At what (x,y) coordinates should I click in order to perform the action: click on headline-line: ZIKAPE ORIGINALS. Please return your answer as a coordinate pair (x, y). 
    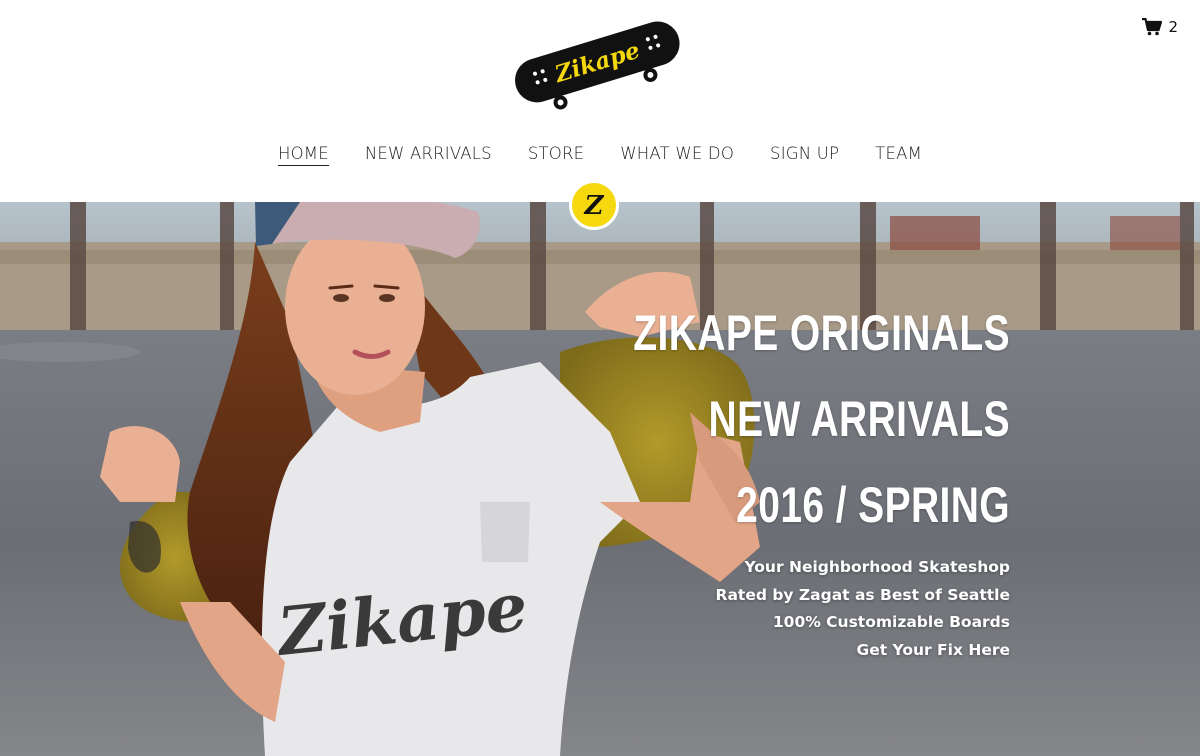
    Looking at the image, I should click on (821, 333).